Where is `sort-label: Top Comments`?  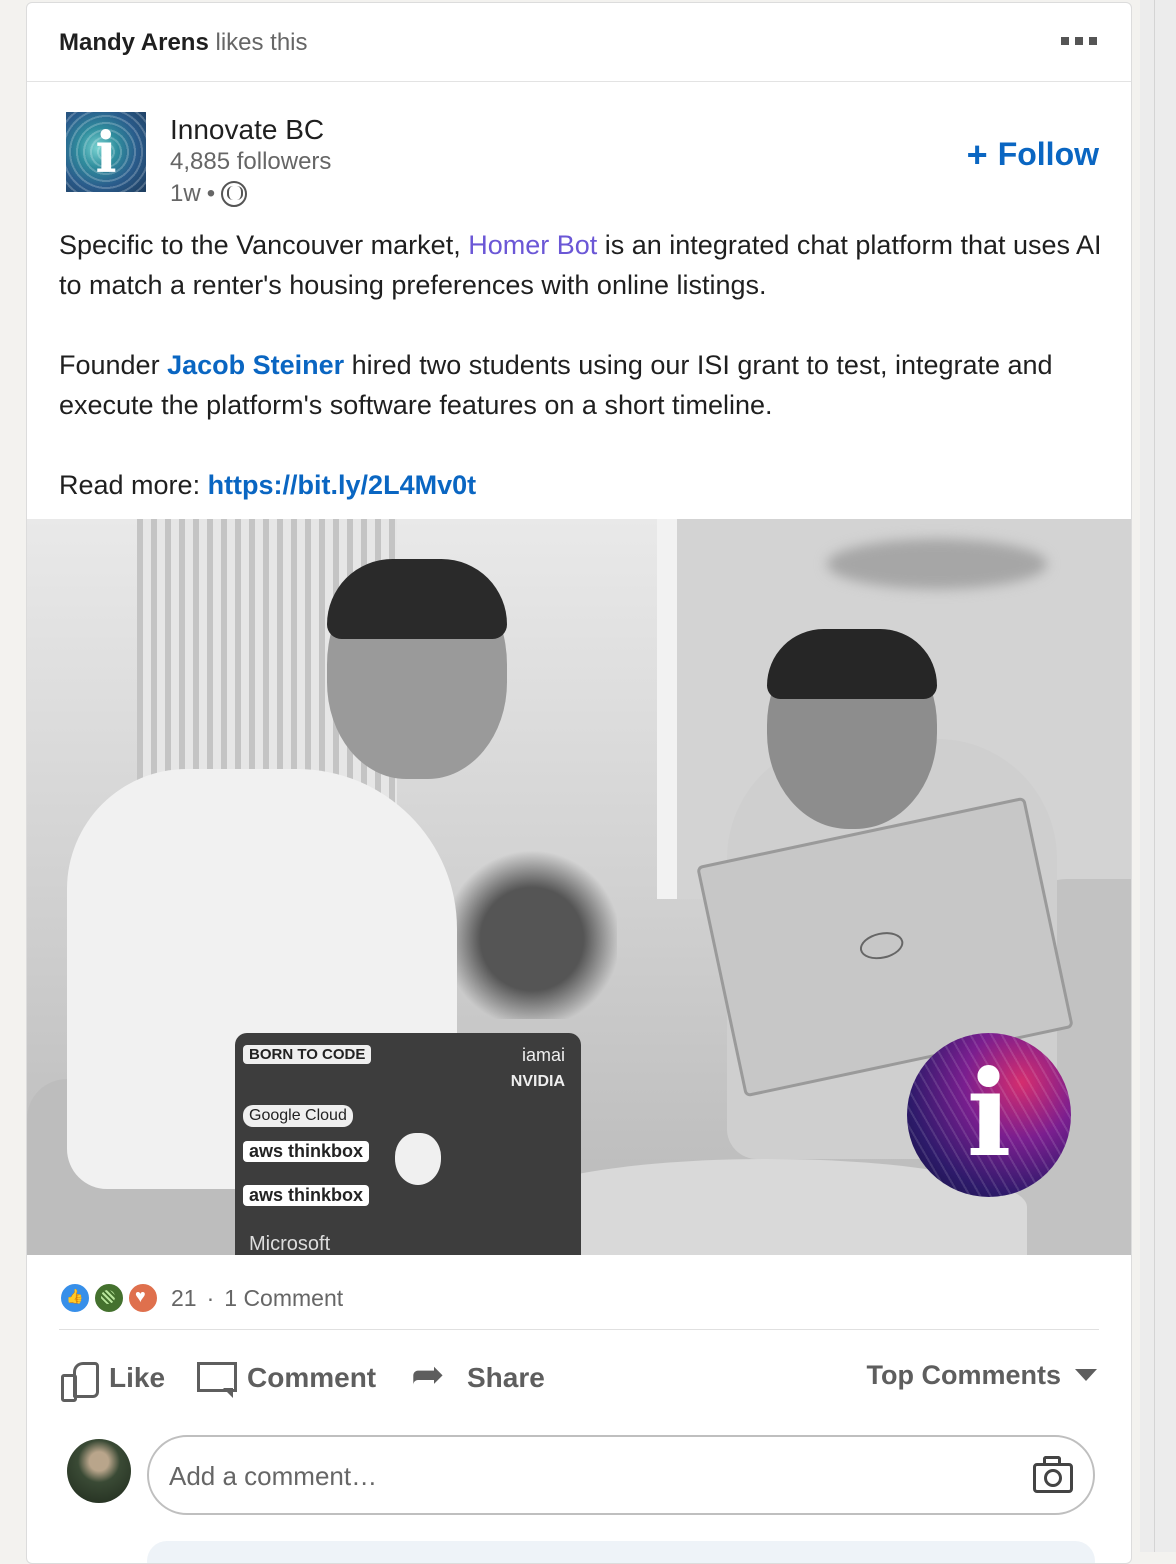 sort-label: Top Comments is located at coordinates (964, 1374).